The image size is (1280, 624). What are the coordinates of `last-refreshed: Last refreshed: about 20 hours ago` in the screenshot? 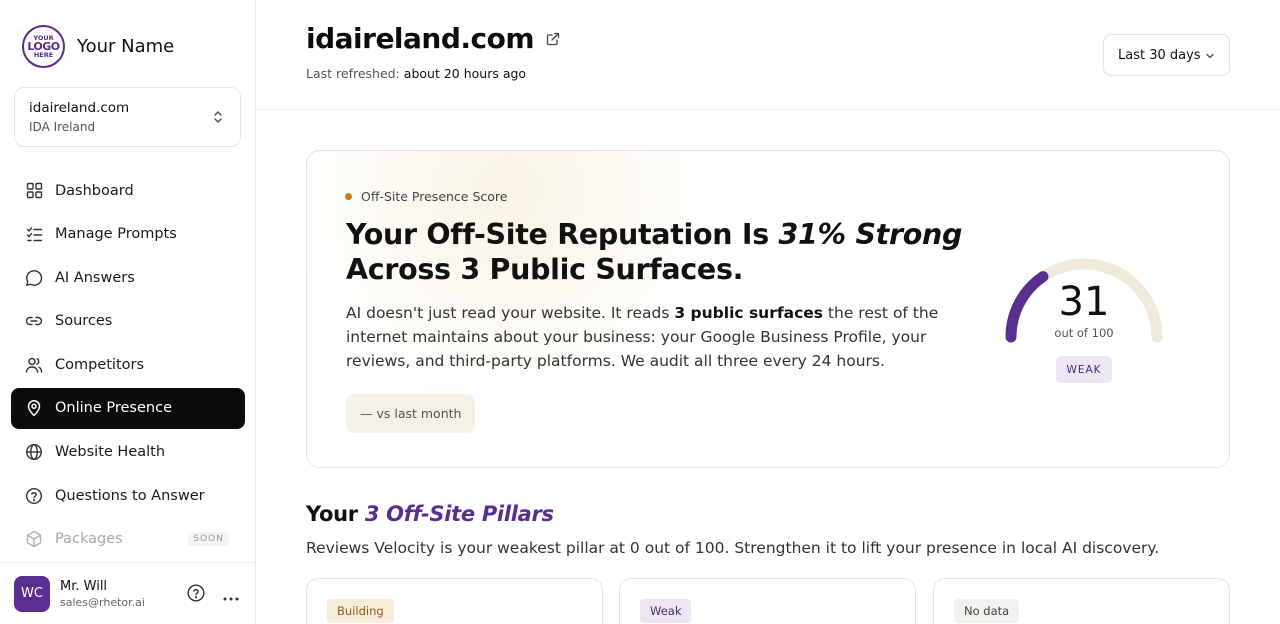 It's located at (416, 73).